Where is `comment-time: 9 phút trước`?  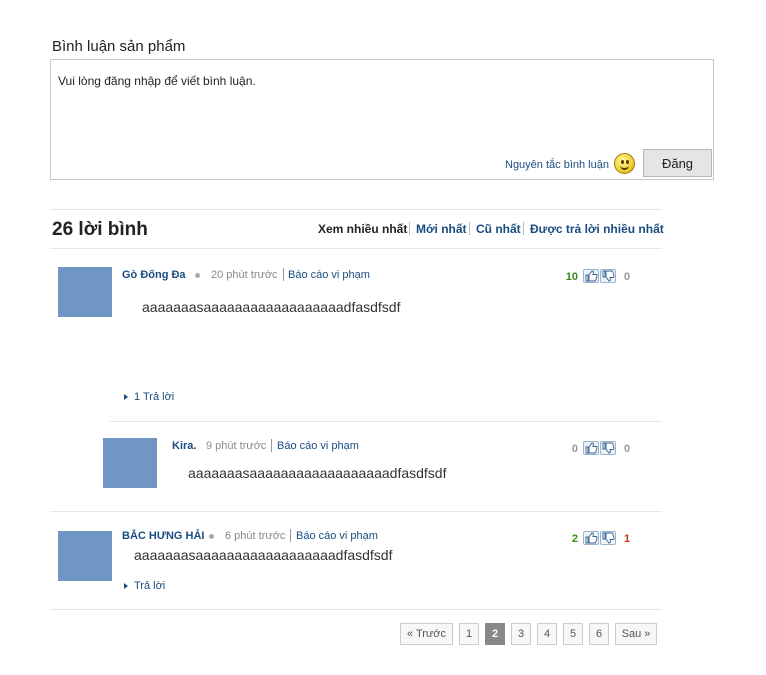 comment-time: 9 phút trước is located at coordinates (236, 446).